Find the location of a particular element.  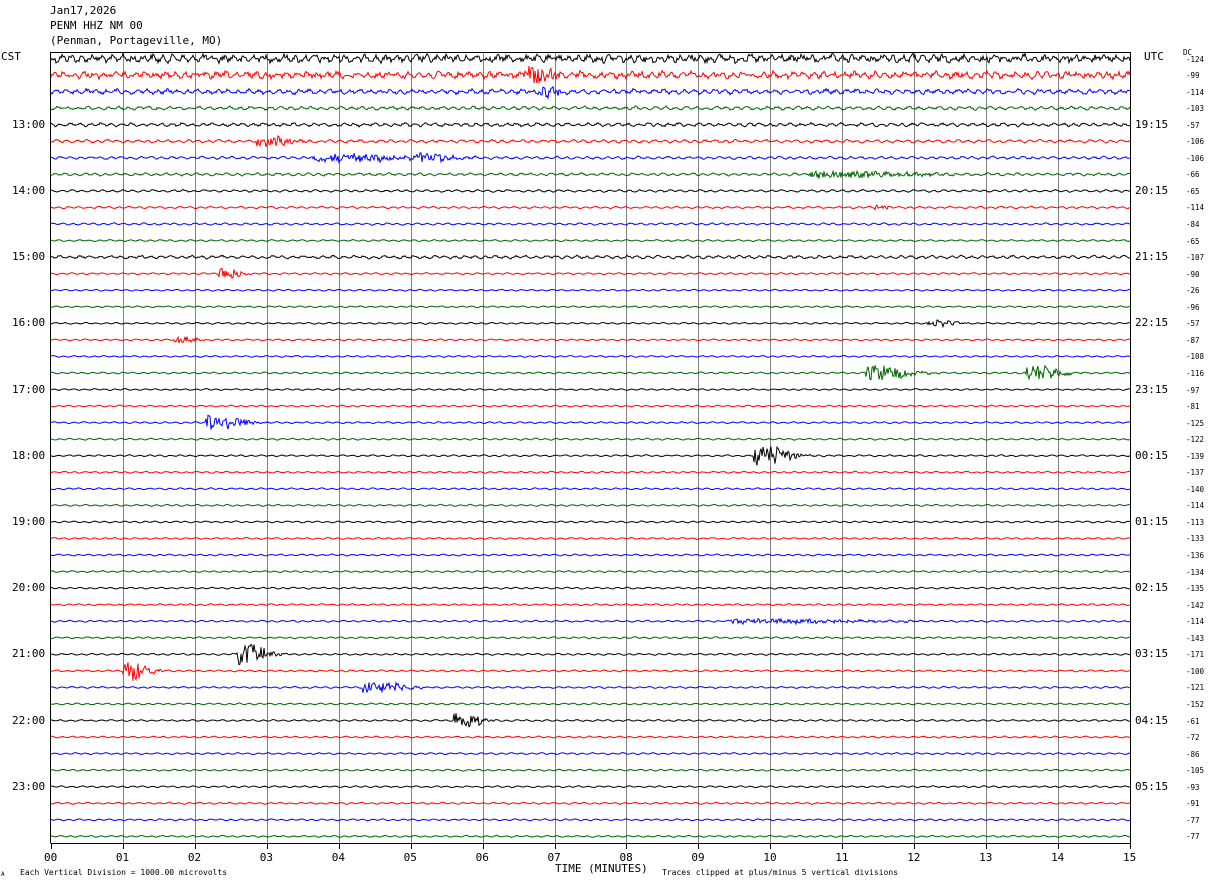

right-hour-label: 02:15 is located at coordinates (1152, 588).